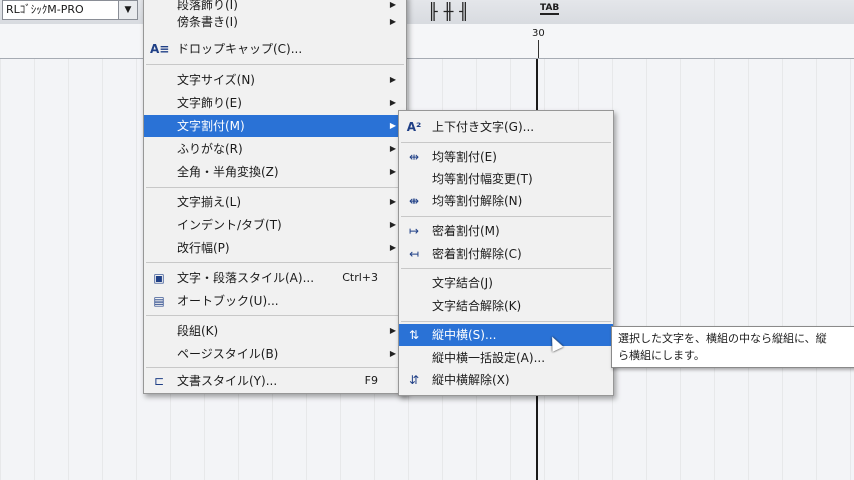 This screenshot has height=480, width=854. Describe the element at coordinates (159, 381) in the screenshot. I see `document-style-icon: ⊏` at that location.